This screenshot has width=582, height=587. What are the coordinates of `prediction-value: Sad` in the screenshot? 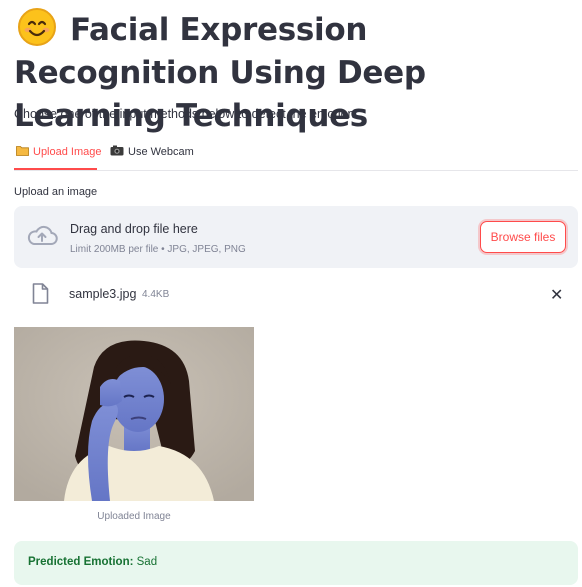 It's located at (147, 562).